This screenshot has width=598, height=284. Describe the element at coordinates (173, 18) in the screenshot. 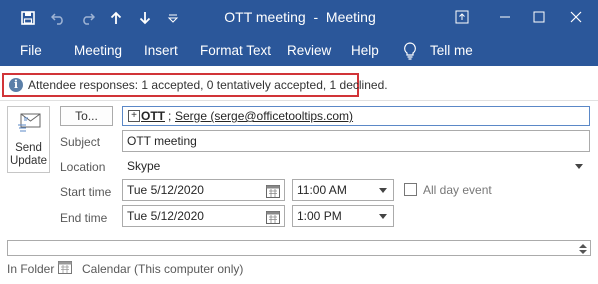

I see `customize-toolbar-icon` at that location.